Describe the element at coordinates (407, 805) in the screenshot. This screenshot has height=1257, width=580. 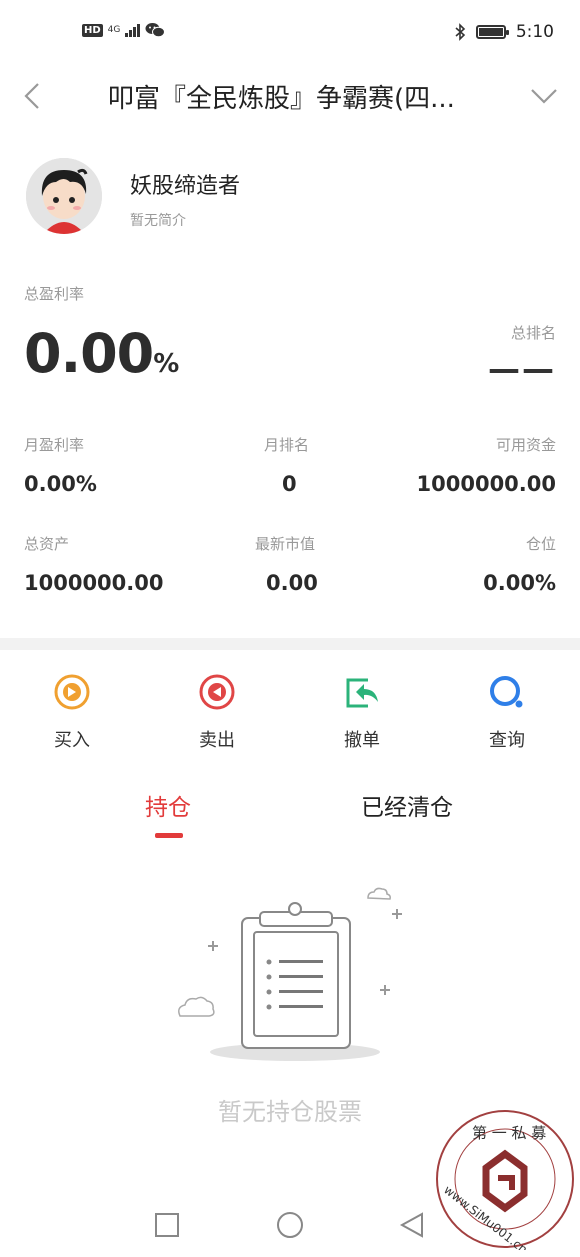
I see `tab-cleared: 已经清仓` at that location.